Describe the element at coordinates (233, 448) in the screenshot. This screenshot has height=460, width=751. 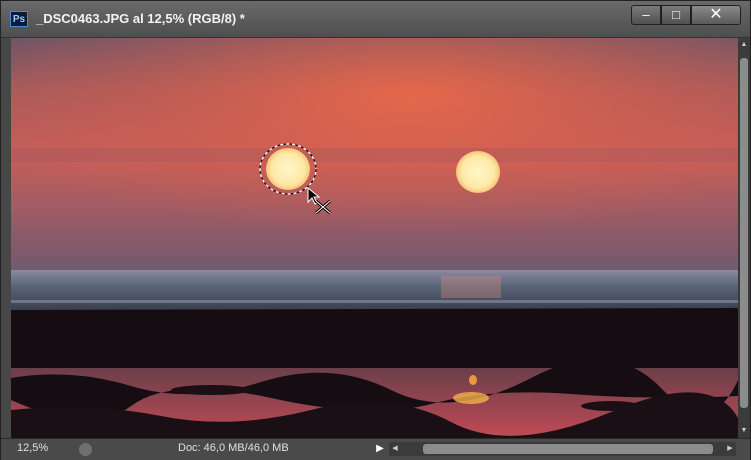
I see `document-size-info: Doc: 46,0 MB/46,0 MB` at that location.